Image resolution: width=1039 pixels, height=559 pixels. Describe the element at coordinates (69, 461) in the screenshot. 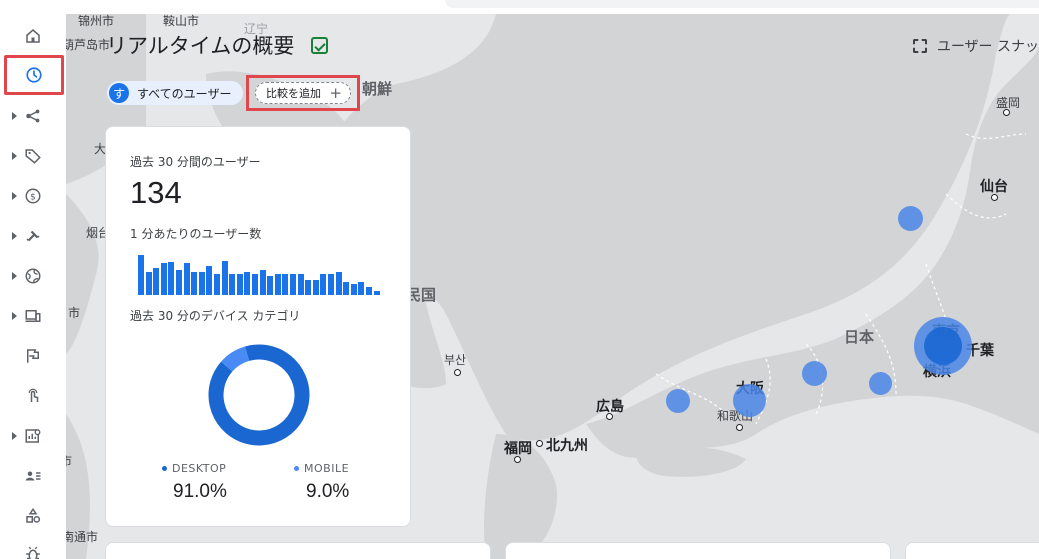

I see `map-label-weihai: 市` at that location.